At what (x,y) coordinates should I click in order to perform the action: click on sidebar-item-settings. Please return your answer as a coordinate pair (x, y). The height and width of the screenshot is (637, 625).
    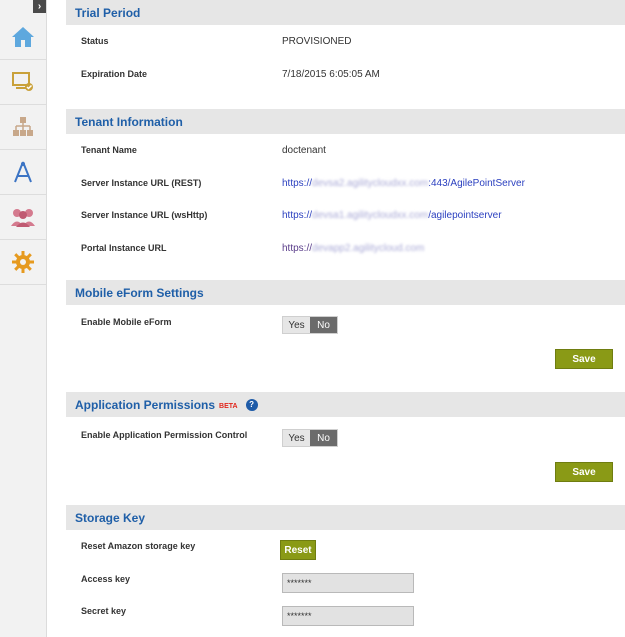
    Looking at the image, I should click on (23, 262).